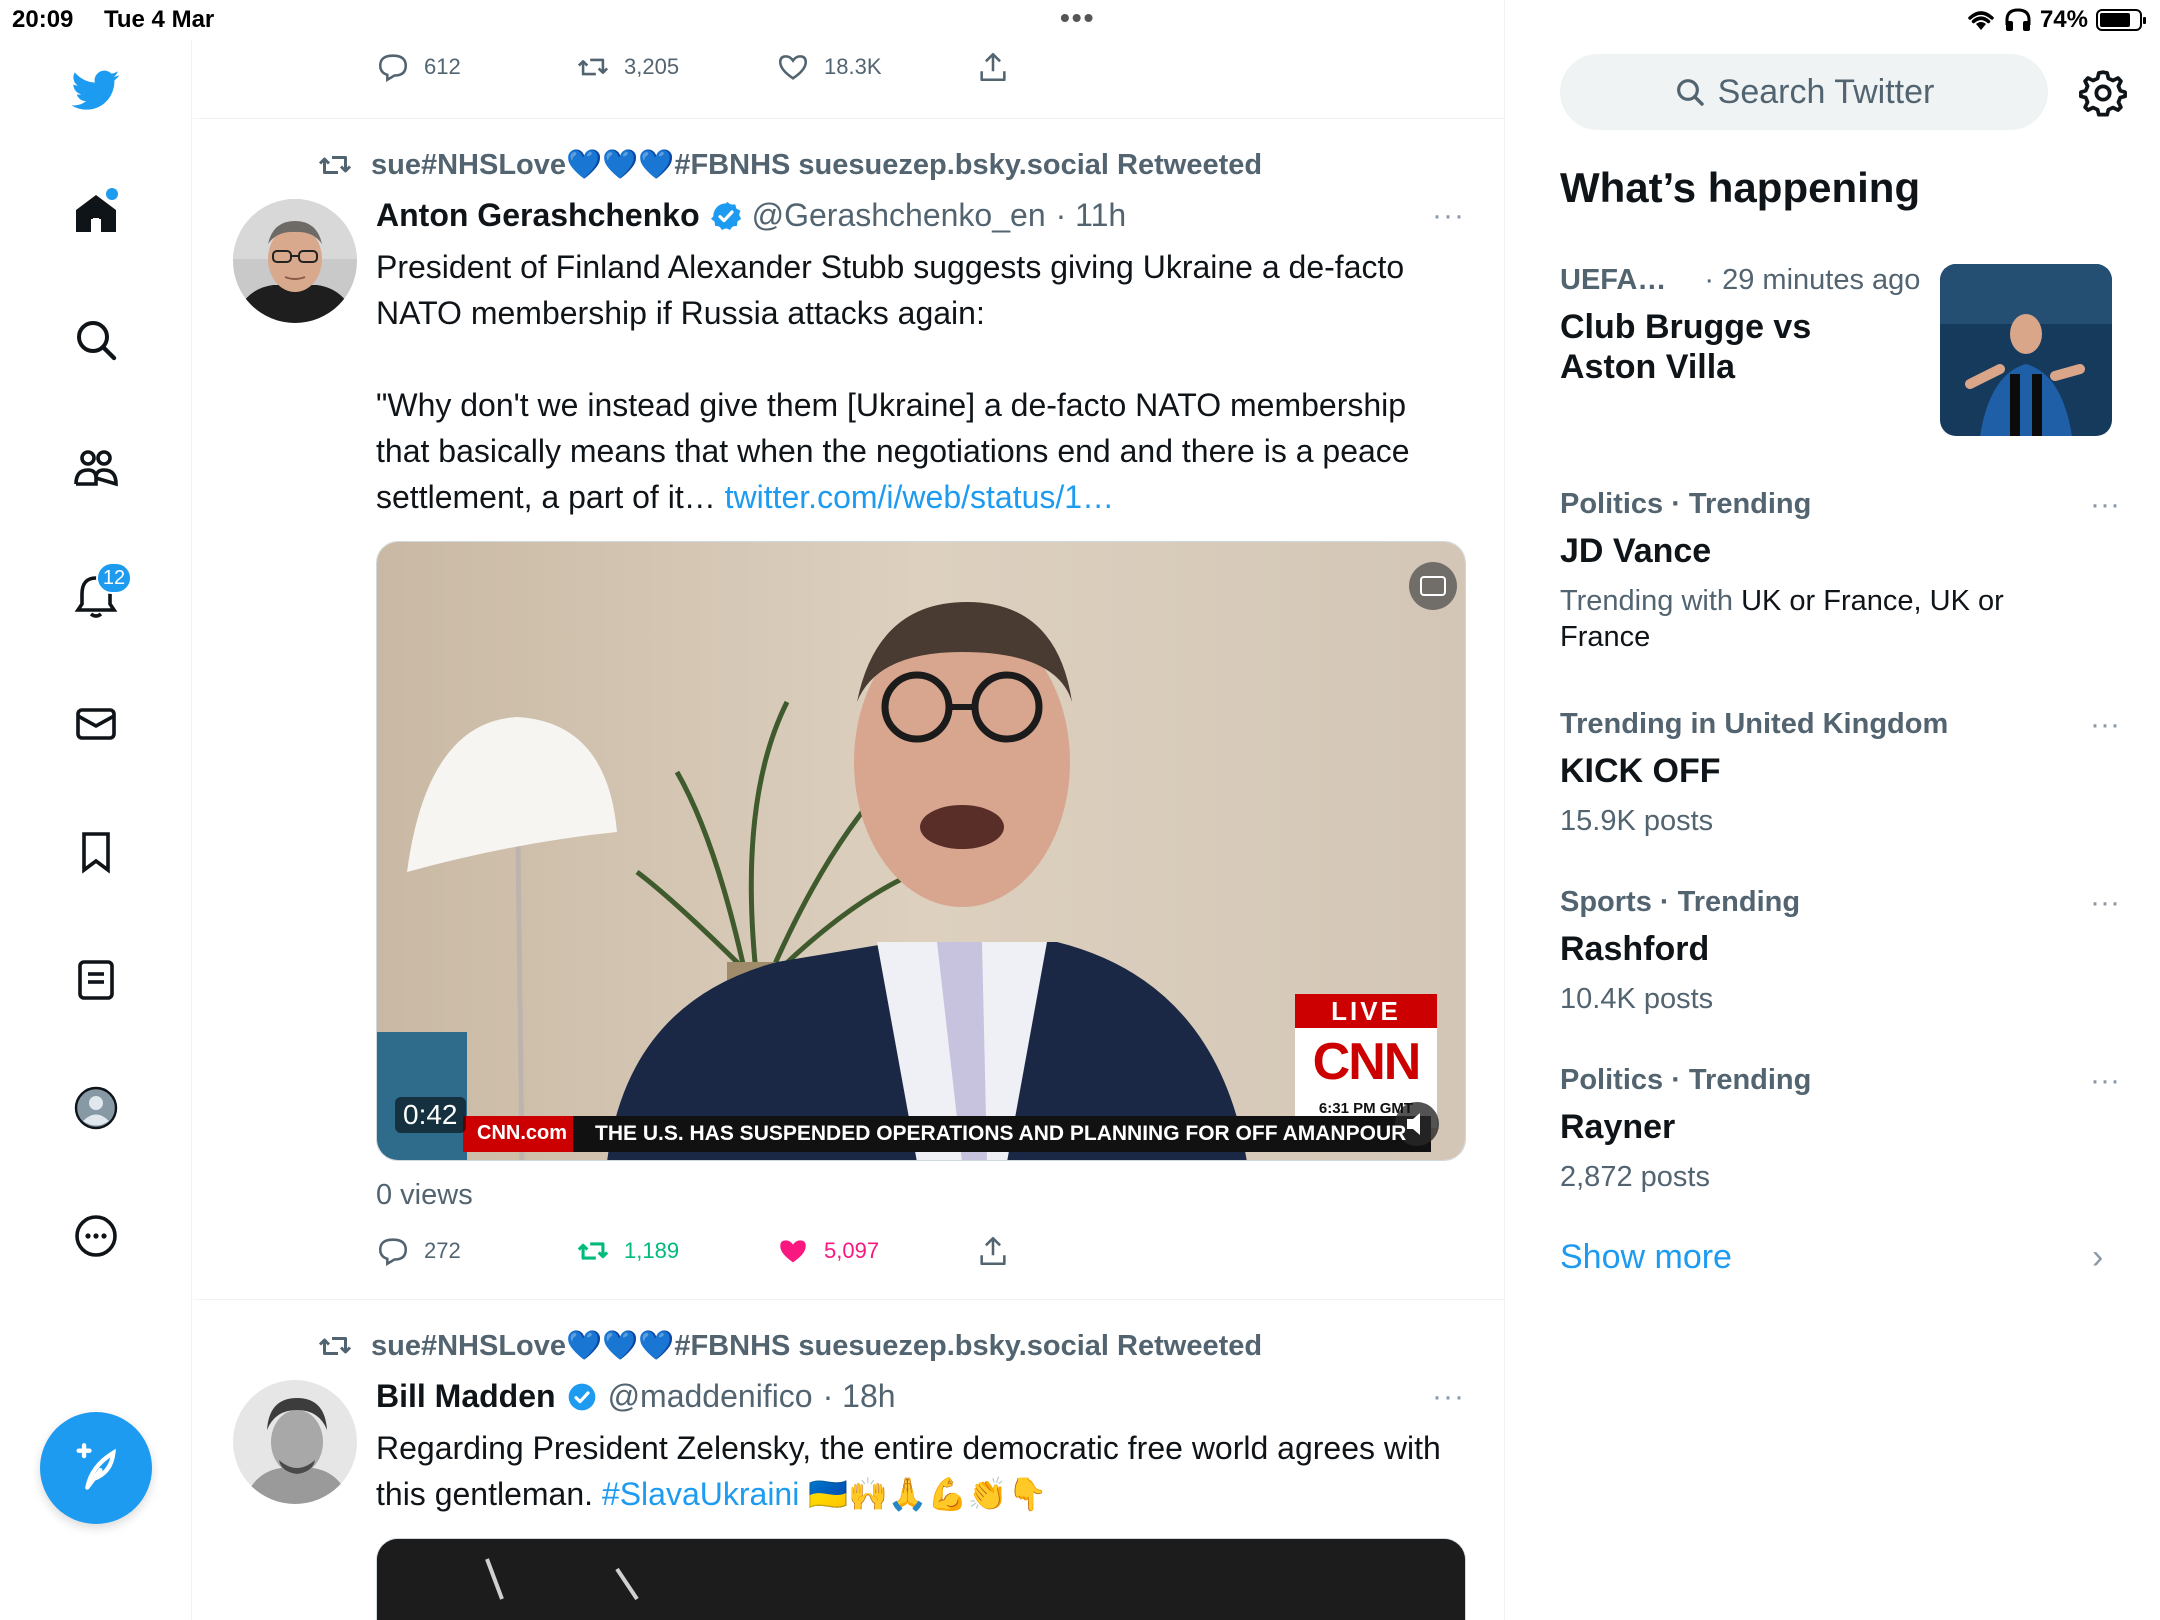 The image size is (2160, 1620). I want to click on trend-category-row: UEFA… · 29 minutes ago, so click(1750, 280).